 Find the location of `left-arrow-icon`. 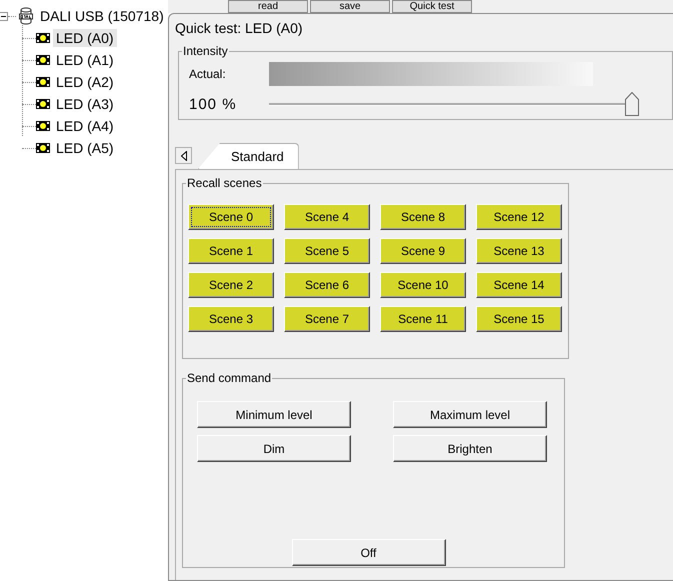

left-arrow-icon is located at coordinates (183, 155).